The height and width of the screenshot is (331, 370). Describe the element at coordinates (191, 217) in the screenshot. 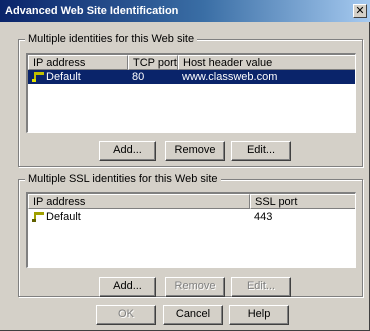

I see `ssl-identity-row: Default 443` at that location.